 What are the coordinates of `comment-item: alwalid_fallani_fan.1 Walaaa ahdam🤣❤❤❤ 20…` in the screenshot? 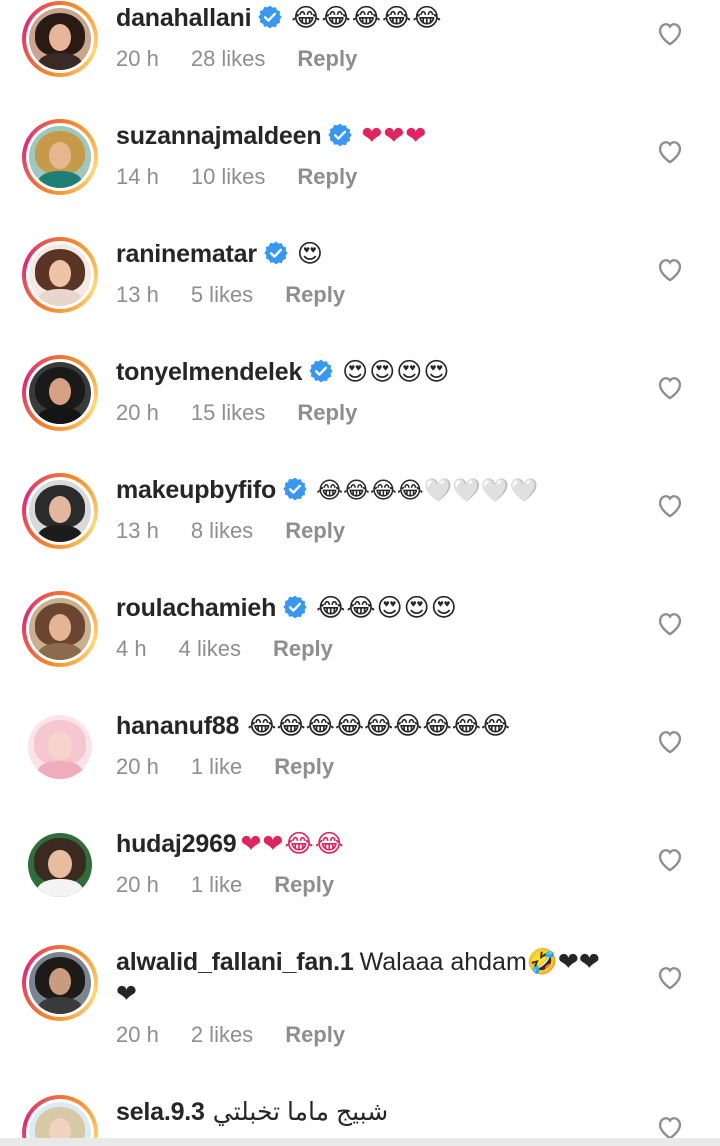 It's located at (360, 1019).